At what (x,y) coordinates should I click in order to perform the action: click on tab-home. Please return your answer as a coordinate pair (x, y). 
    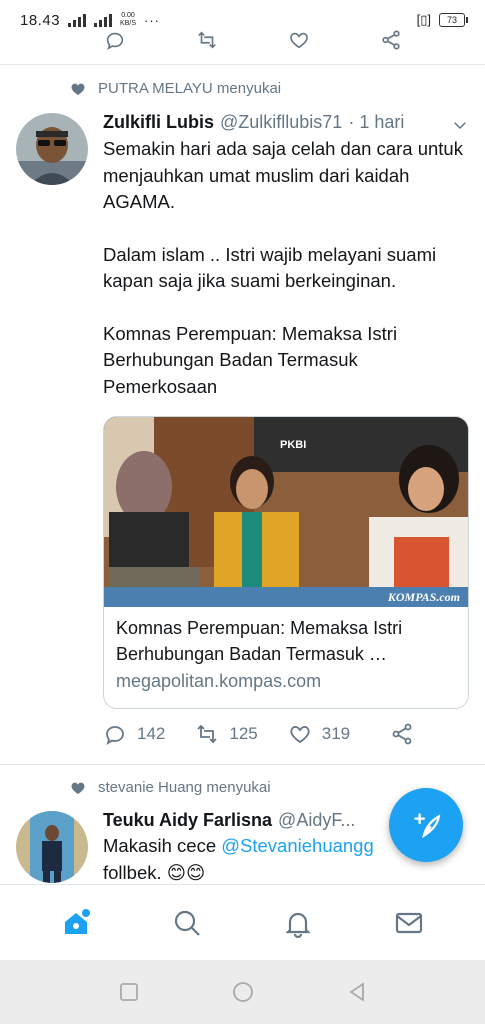
    Looking at the image, I should click on (76, 923).